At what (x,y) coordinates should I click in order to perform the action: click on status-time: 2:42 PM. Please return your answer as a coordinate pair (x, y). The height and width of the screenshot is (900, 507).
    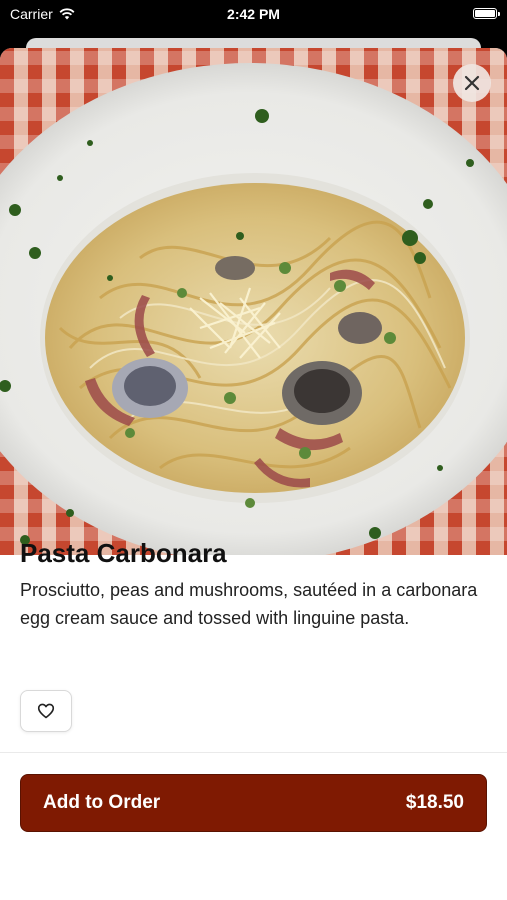
    Looking at the image, I should click on (253, 14).